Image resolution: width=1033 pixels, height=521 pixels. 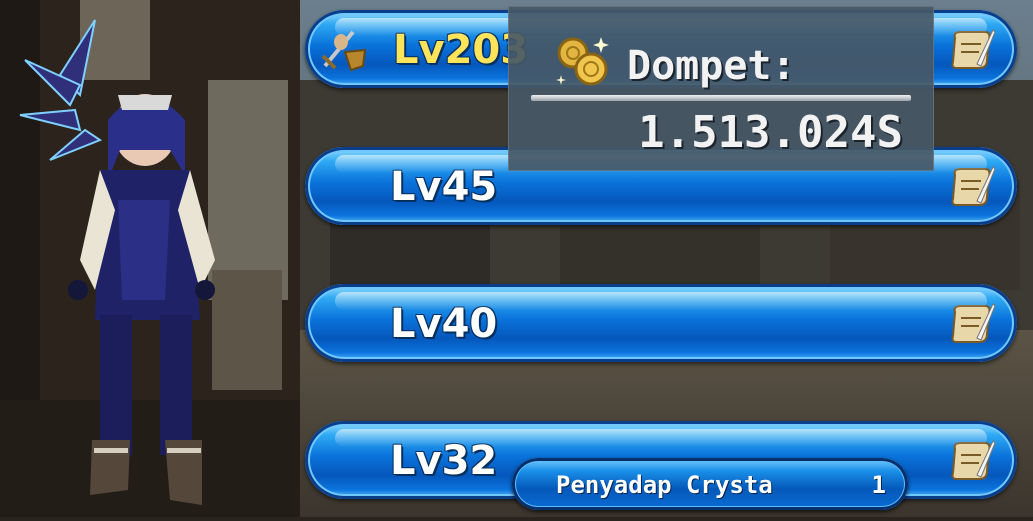 I want to click on sword-shield-icon, so click(x=344, y=51).